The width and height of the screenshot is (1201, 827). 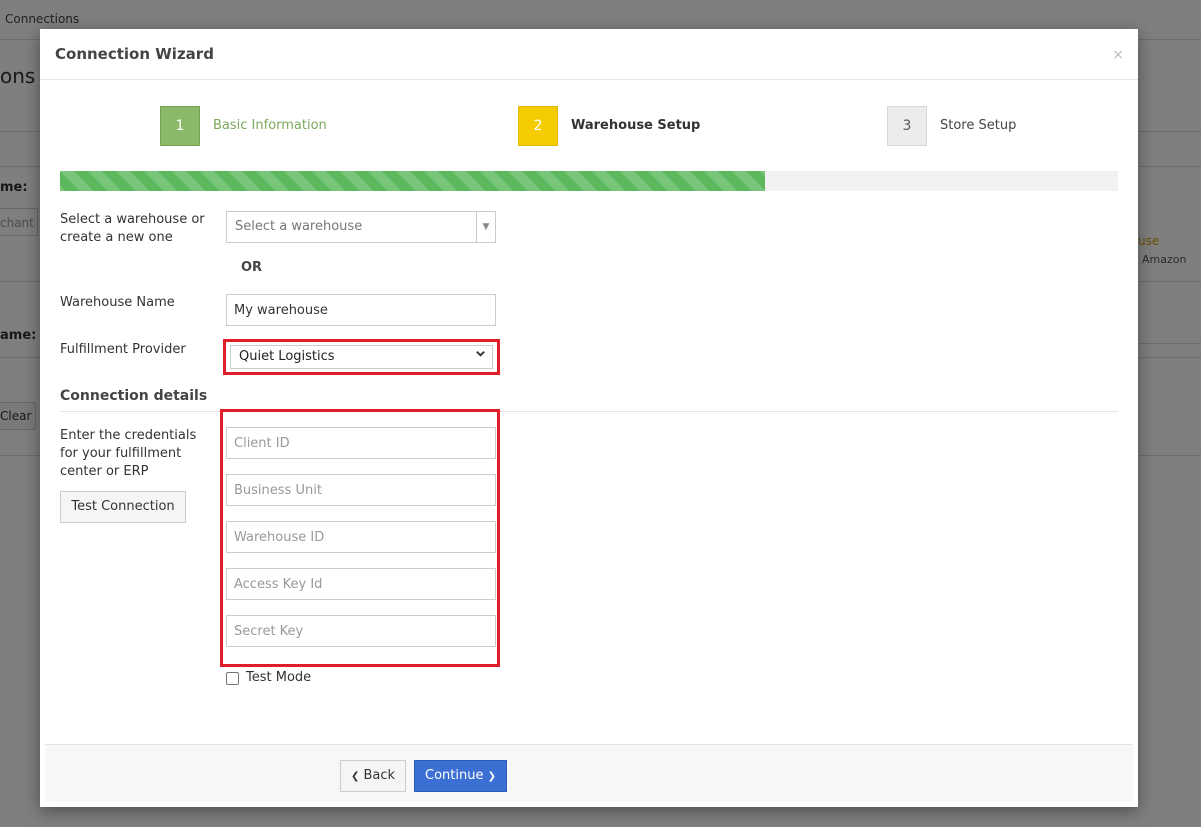 What do you see at coordinates (412, 181) in the screenshot?
I see `progress-bar-fill` at bounding box center [412, 181].